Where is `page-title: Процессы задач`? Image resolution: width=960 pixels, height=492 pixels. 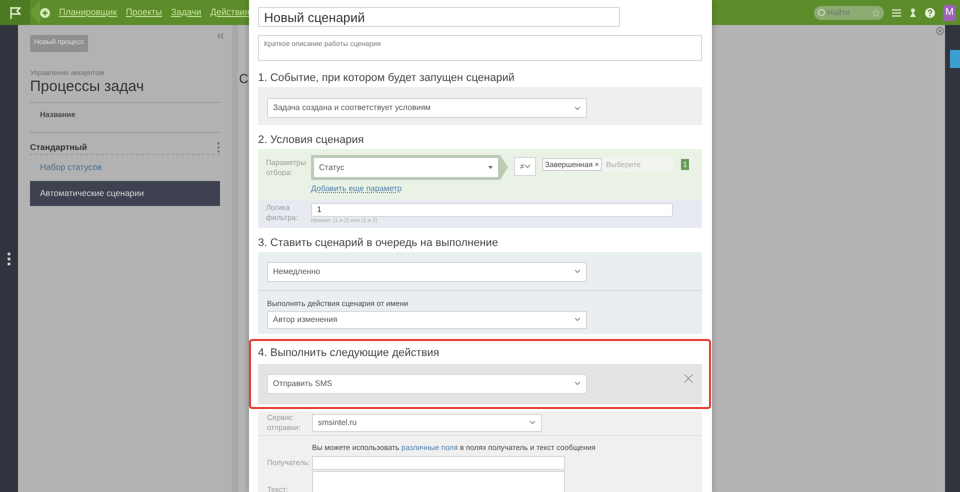 page-title: Процессы задач is located at coordinates (87, 87).